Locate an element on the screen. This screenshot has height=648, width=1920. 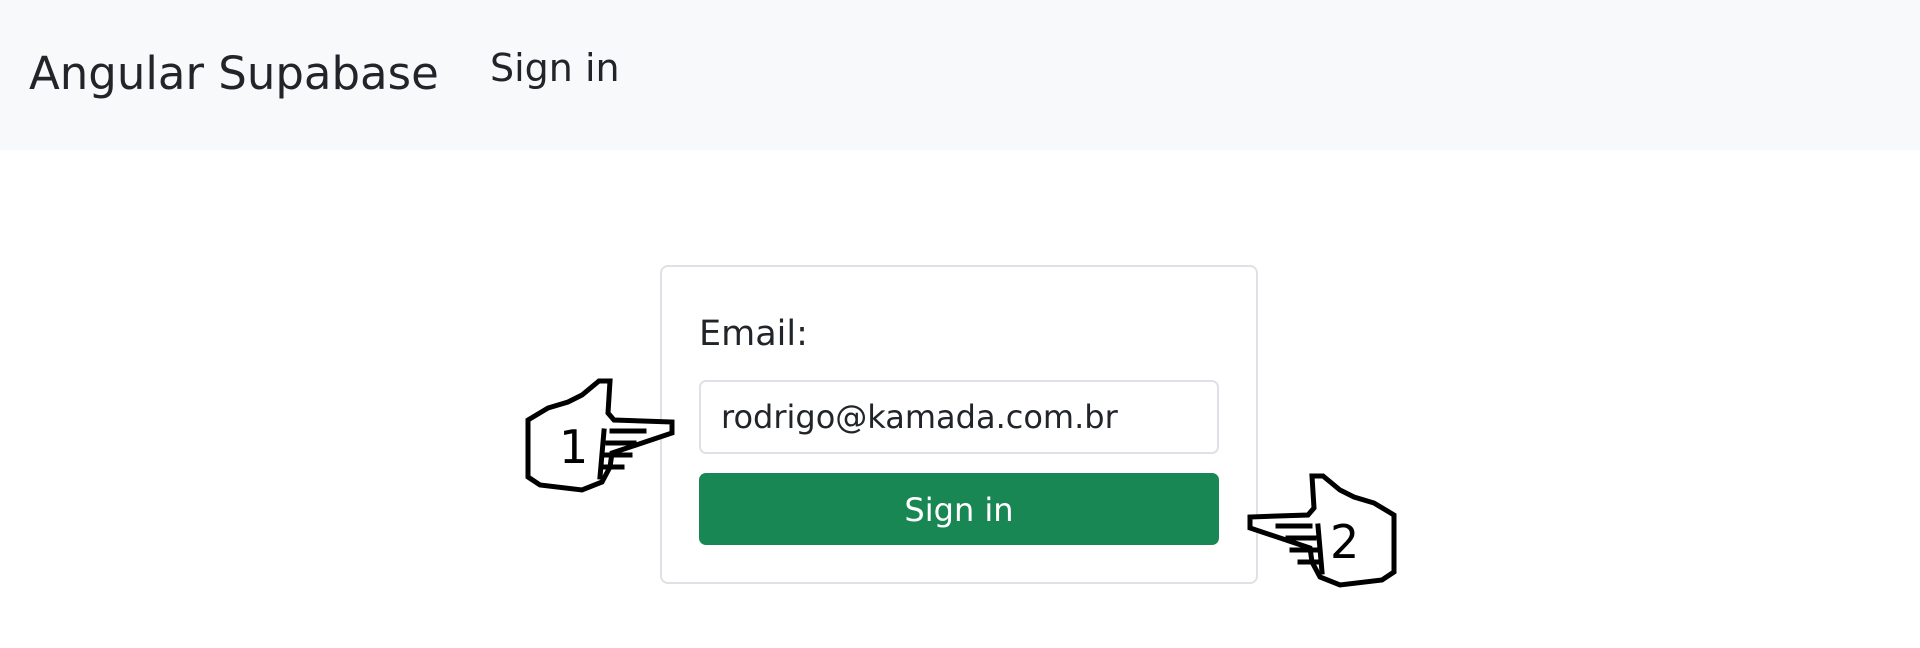
pointing-hand-icon-2: 2 is located at coordinates (1320, 532).